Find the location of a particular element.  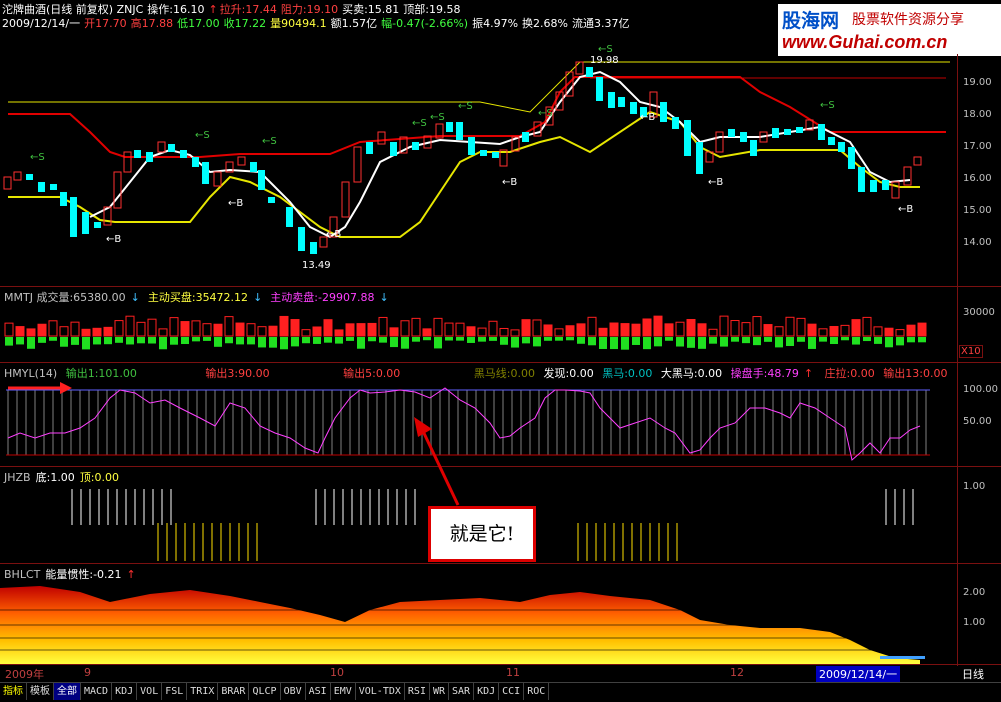

x-tick: 9 is located at coordinates (87, 672).